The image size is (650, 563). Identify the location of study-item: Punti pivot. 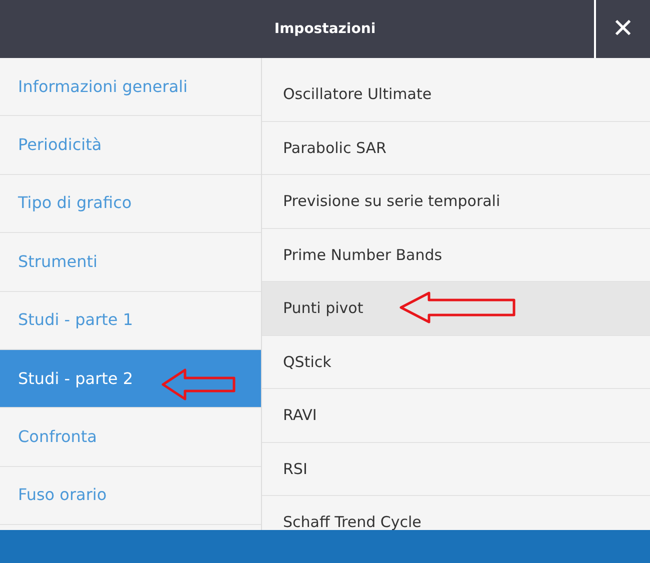
(456, 309).